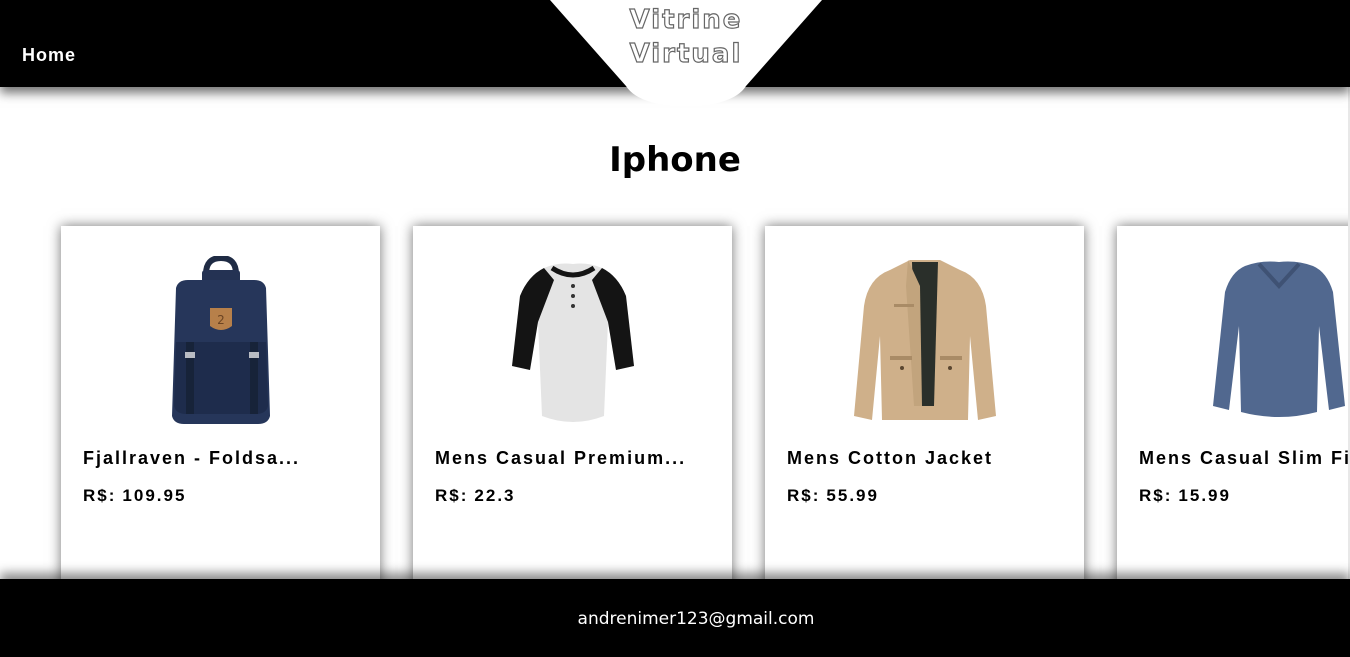  What do you see at coordinates (49, 55) in the screenshot?
I see `nav-home-link: Home` at bounding box center [49, 55].